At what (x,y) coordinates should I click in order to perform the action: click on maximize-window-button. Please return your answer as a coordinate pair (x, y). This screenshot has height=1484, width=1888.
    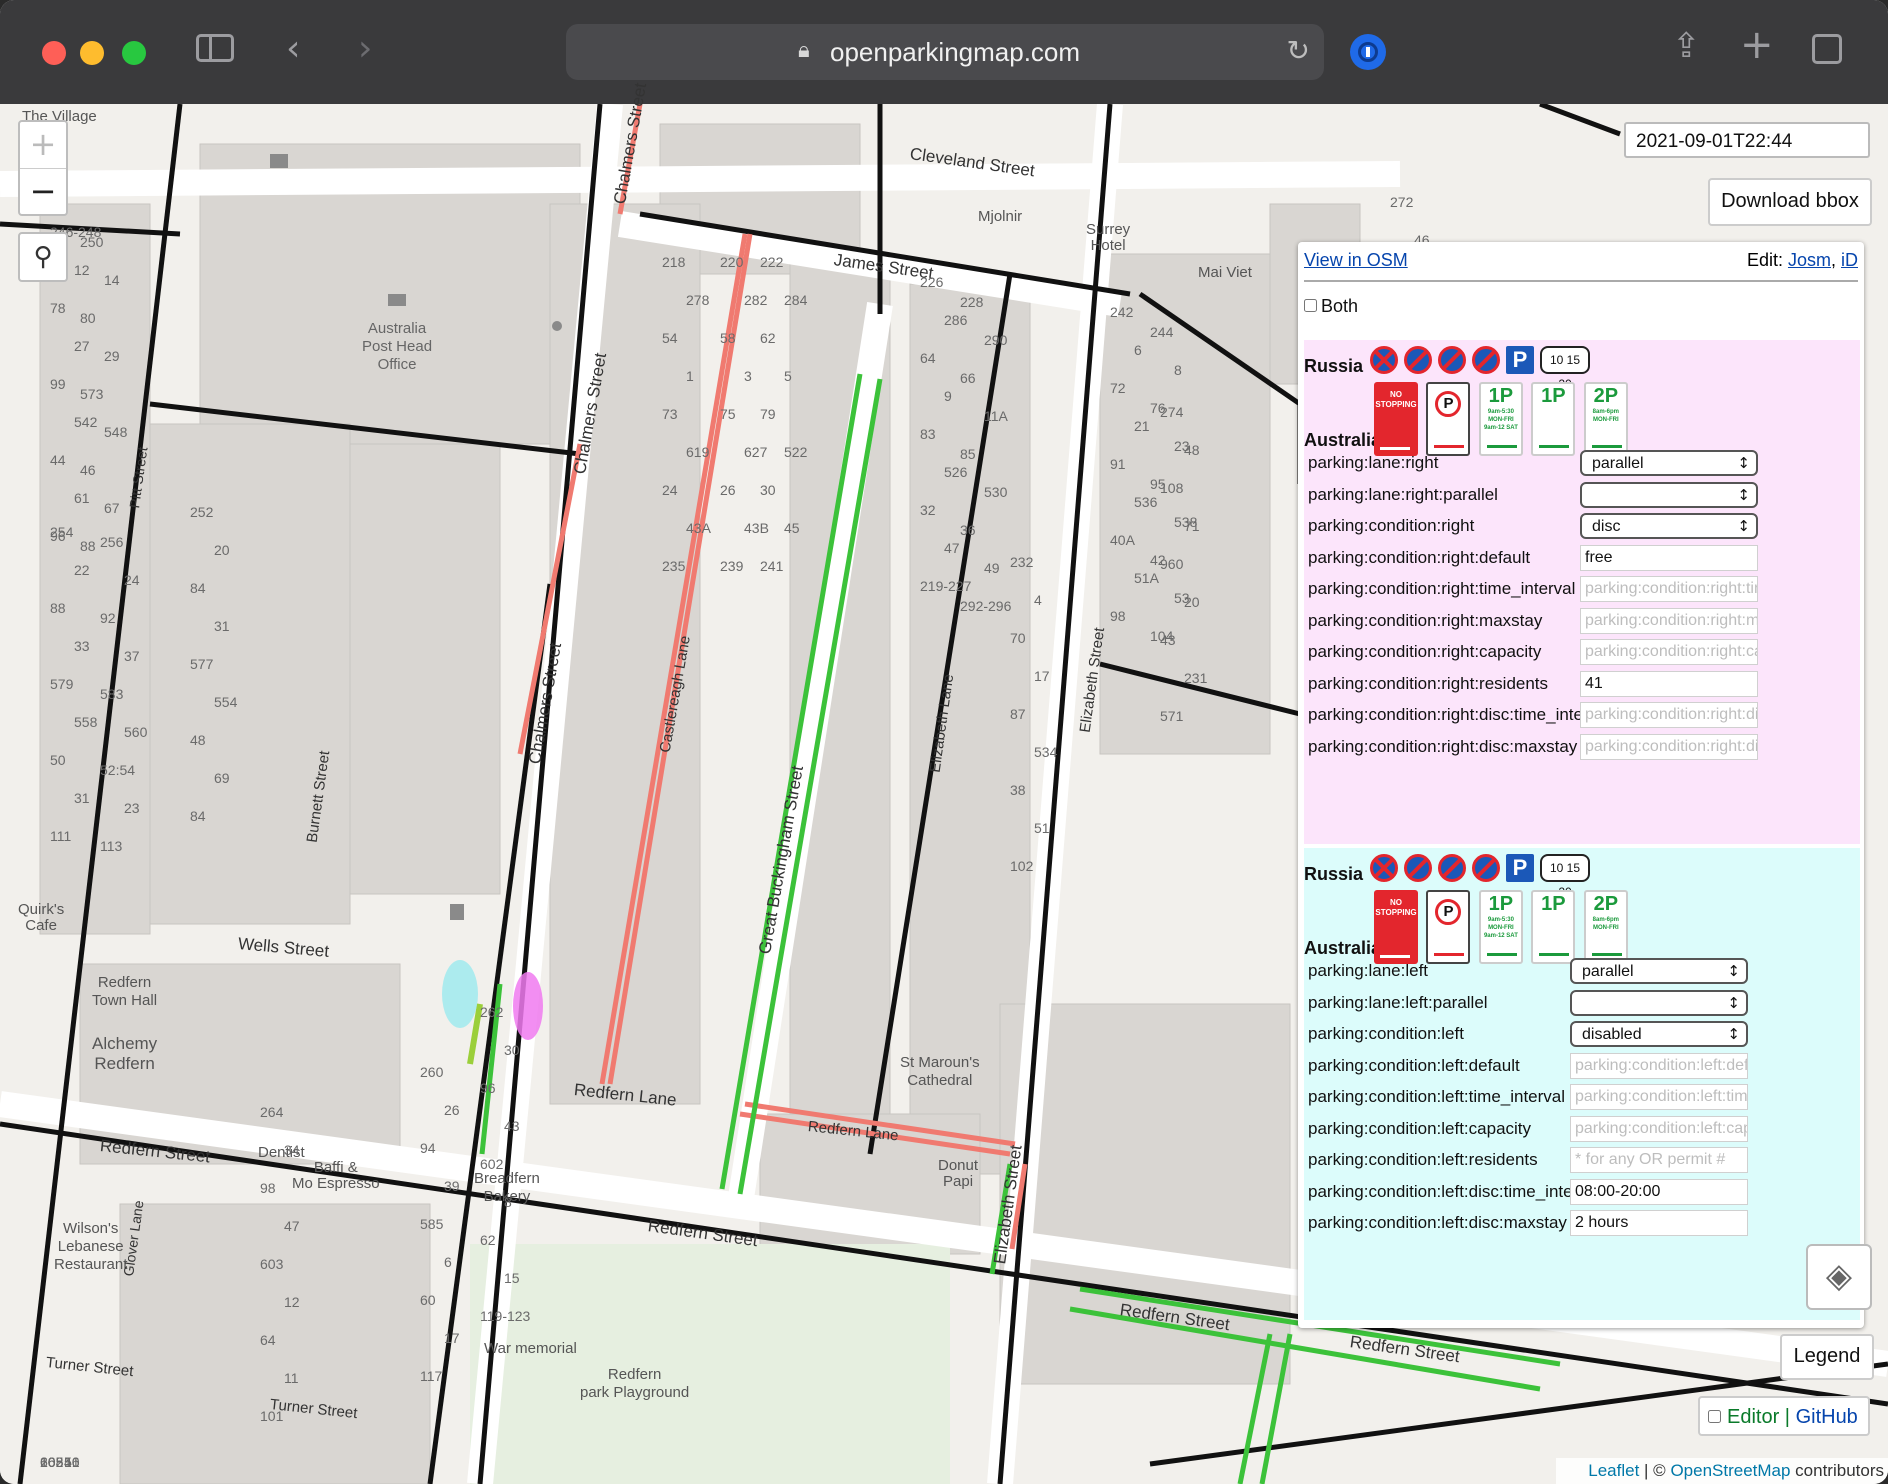
    Looking at the image, I should click on (134, 53).